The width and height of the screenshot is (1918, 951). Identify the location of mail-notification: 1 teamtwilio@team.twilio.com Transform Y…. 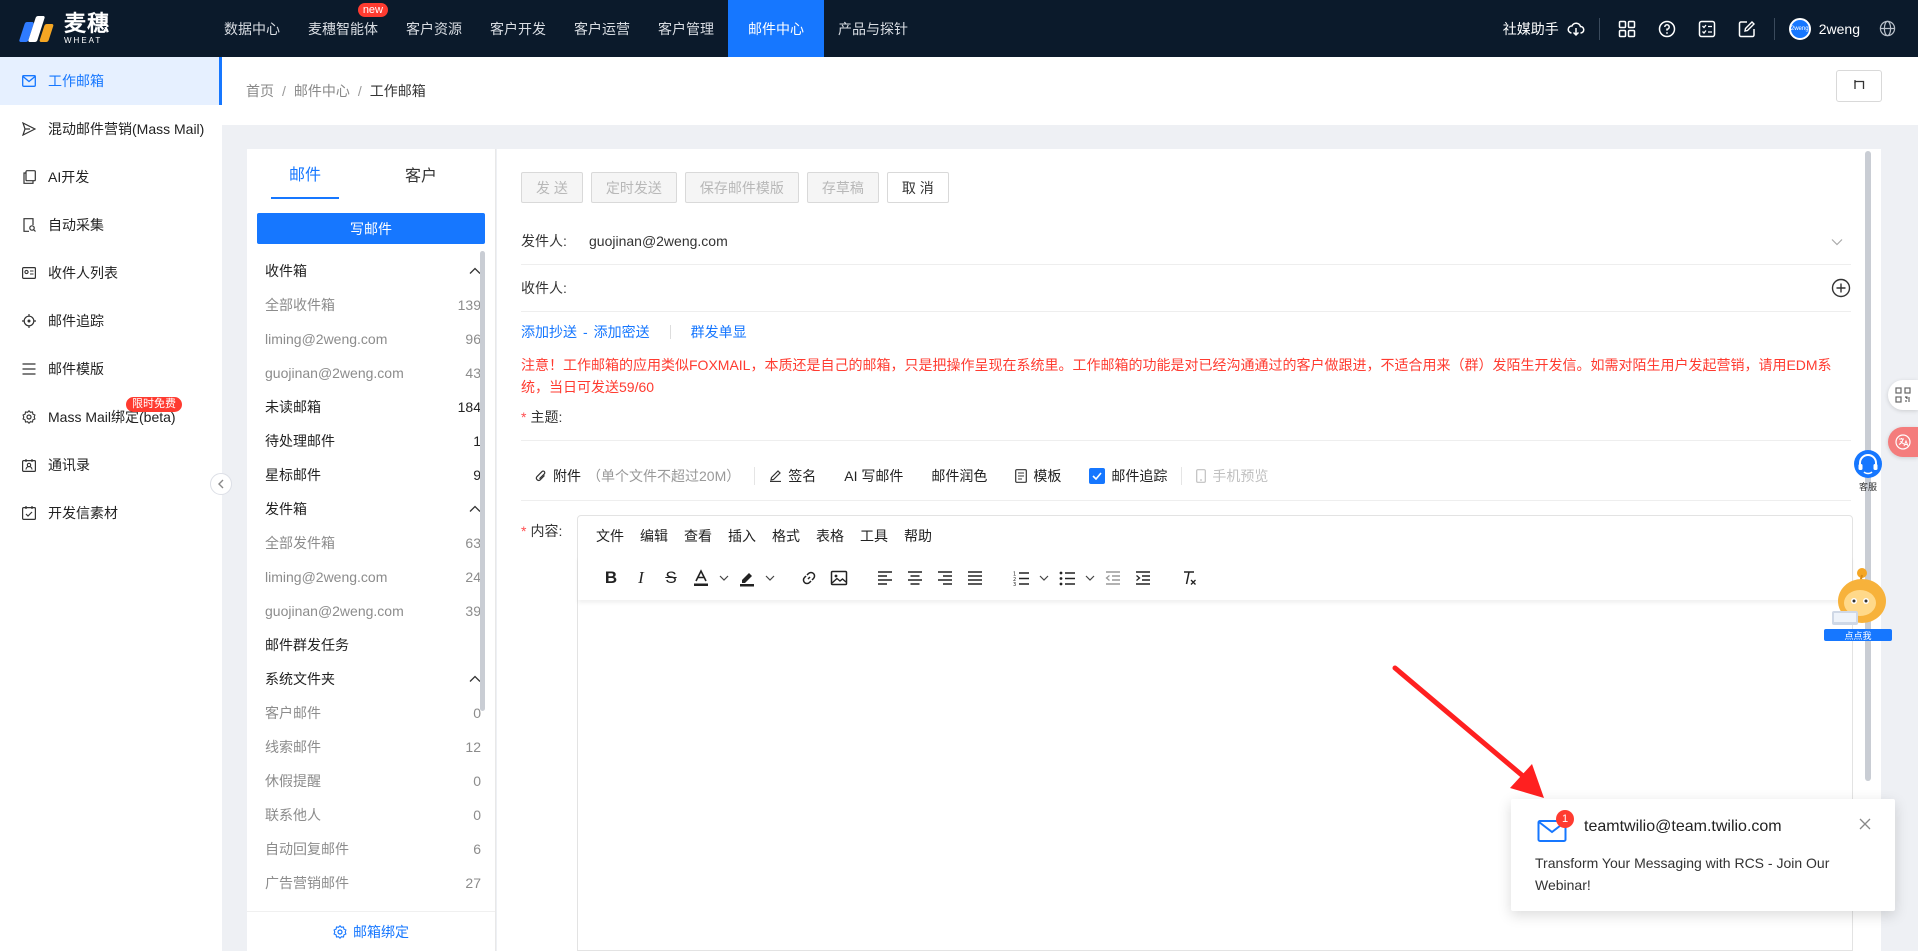
(1703, 855).